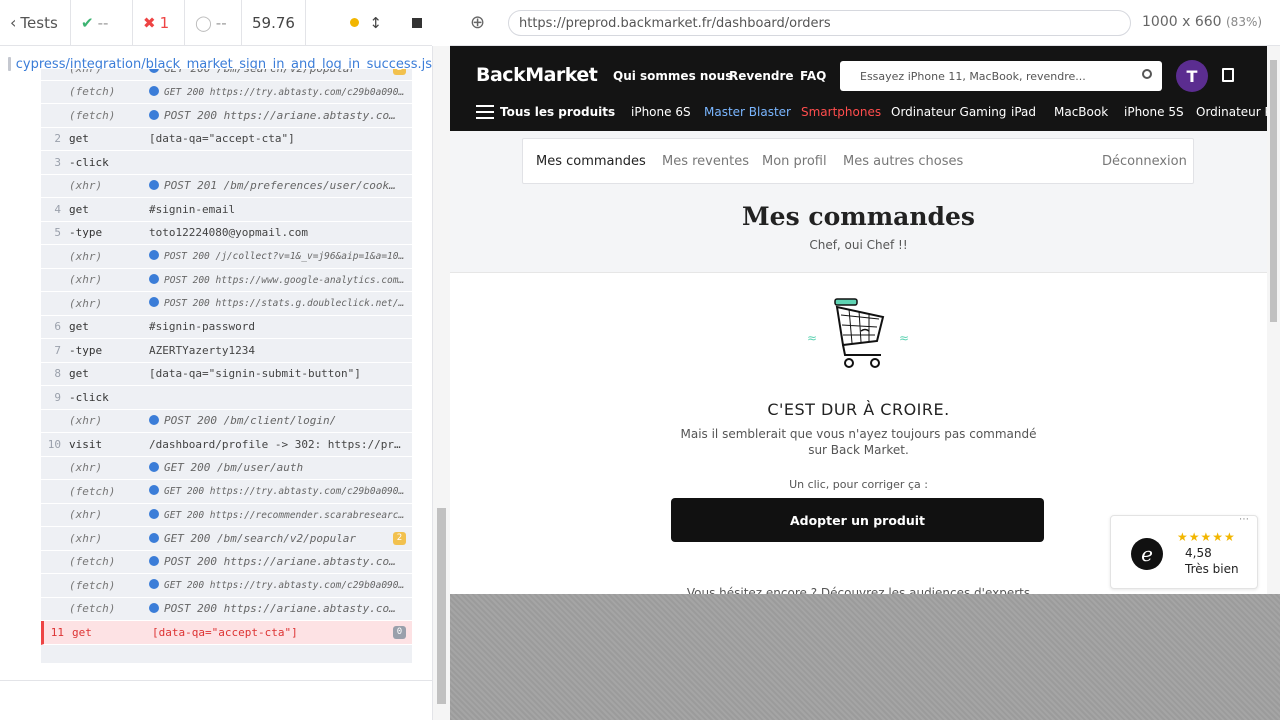 Image resolution: width=1280 pixels, height=720 pixels. What do you see at coordinates (1184, 551) in the screenshot?
I see `trusted-shops-widget: ⋯ e ★★★★★ 4,58 Très bien` at bounding box center [1184, 551].